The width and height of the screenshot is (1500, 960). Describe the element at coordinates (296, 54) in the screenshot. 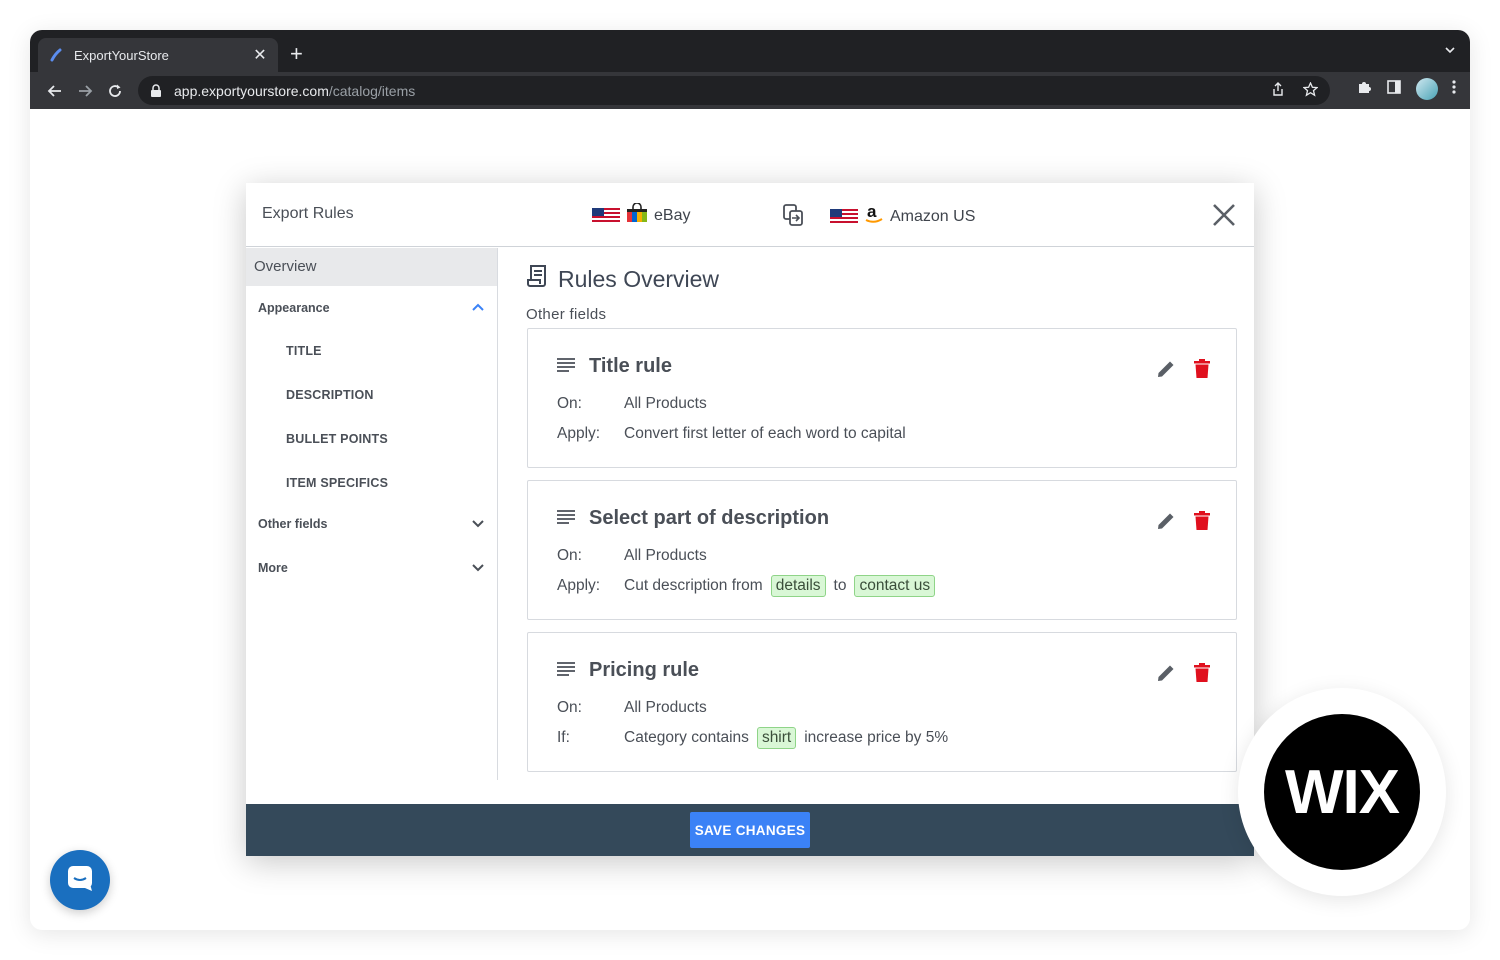

I see `new-tab-icon: +` at that location.